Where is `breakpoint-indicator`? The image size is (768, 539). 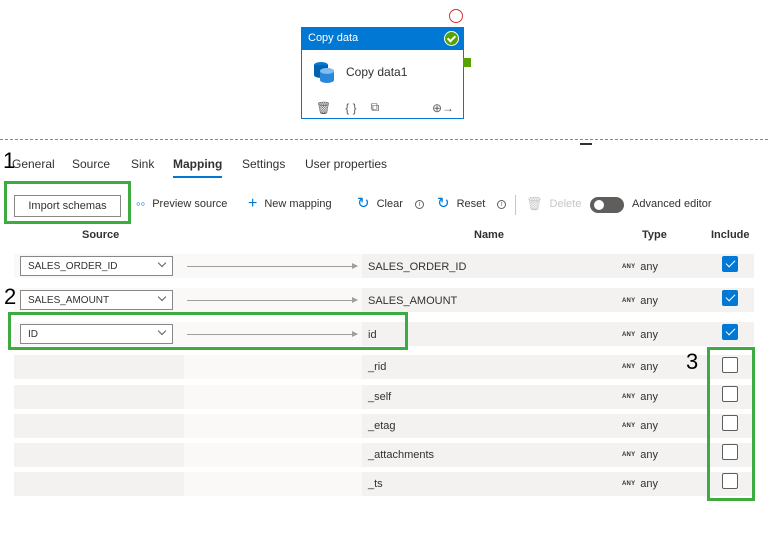
breakpoint-indicator is located at coordinates (456, 16).